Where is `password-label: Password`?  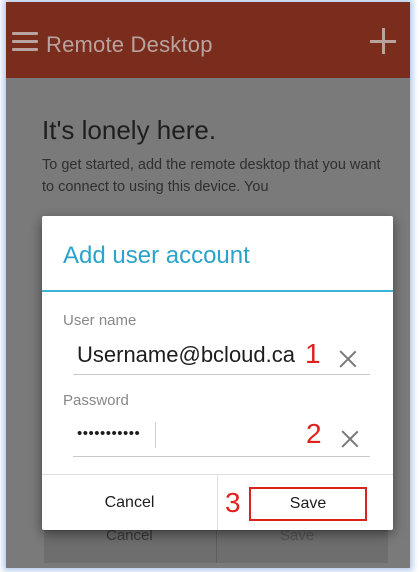
password-label: Password is located at coordinates (96, 400).